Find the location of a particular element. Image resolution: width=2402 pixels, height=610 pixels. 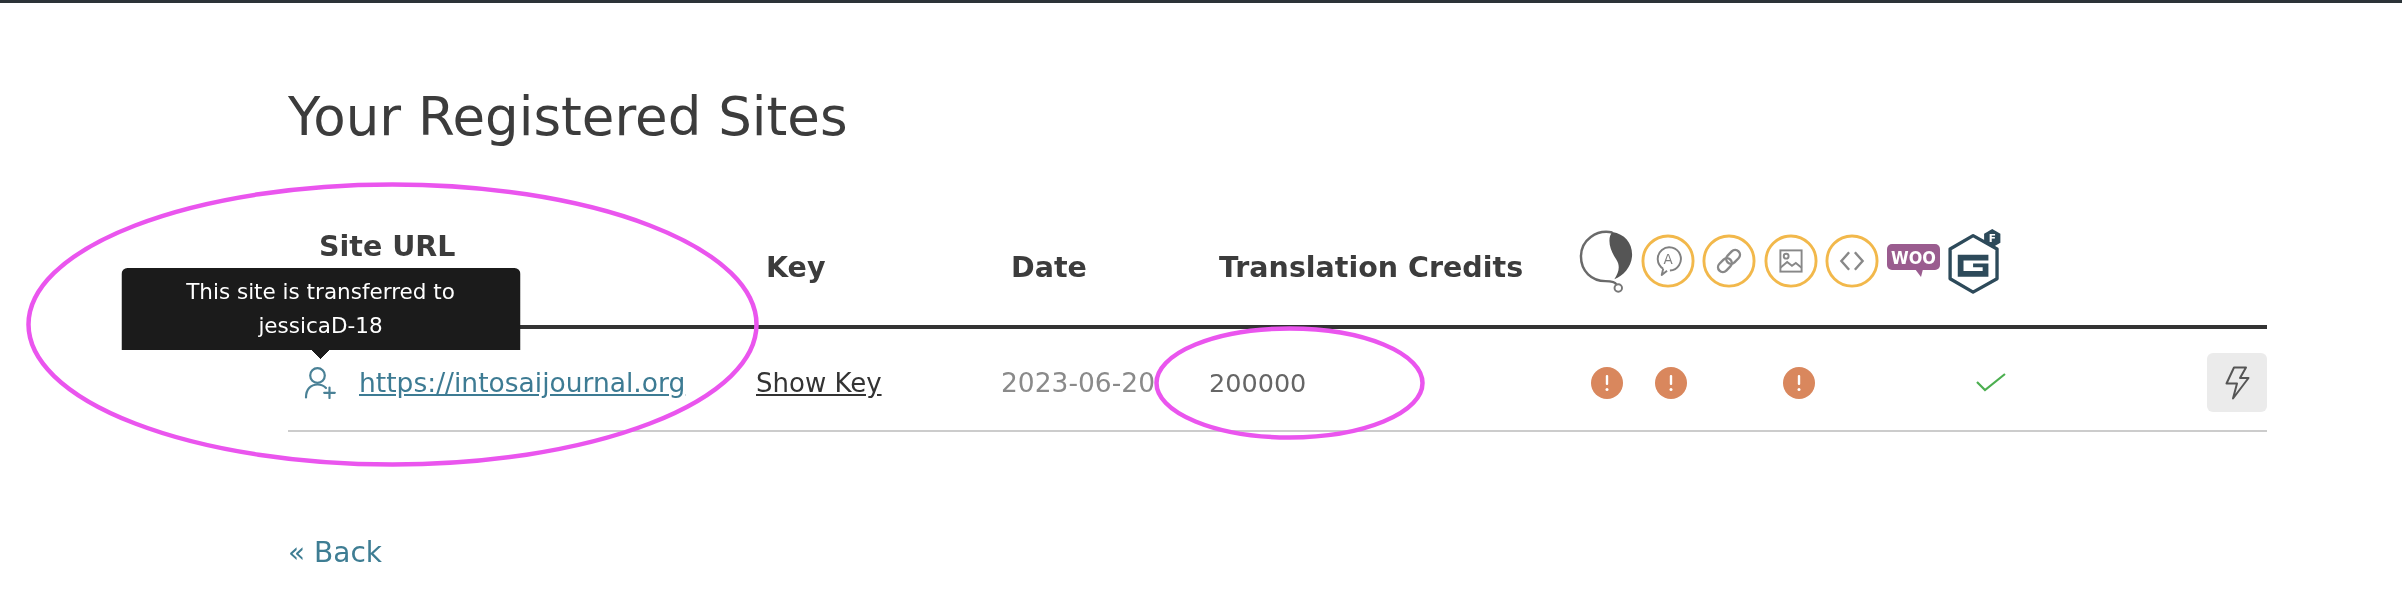

page-title: Your Registered Sites is located at coordinates (568, 117).